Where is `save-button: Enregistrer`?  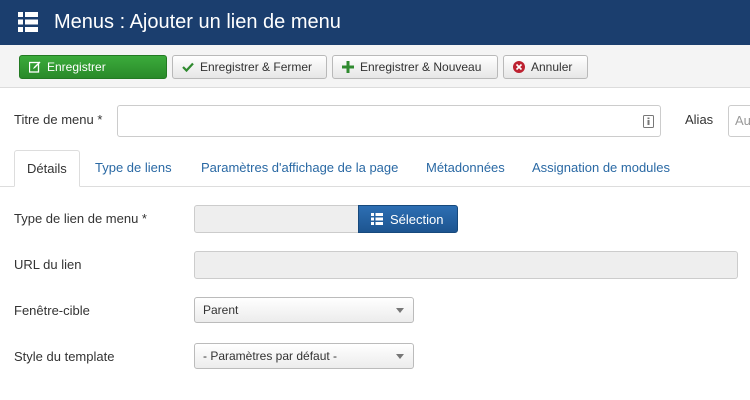
save-button: Enregistrer is located at coordinates (93, 67).